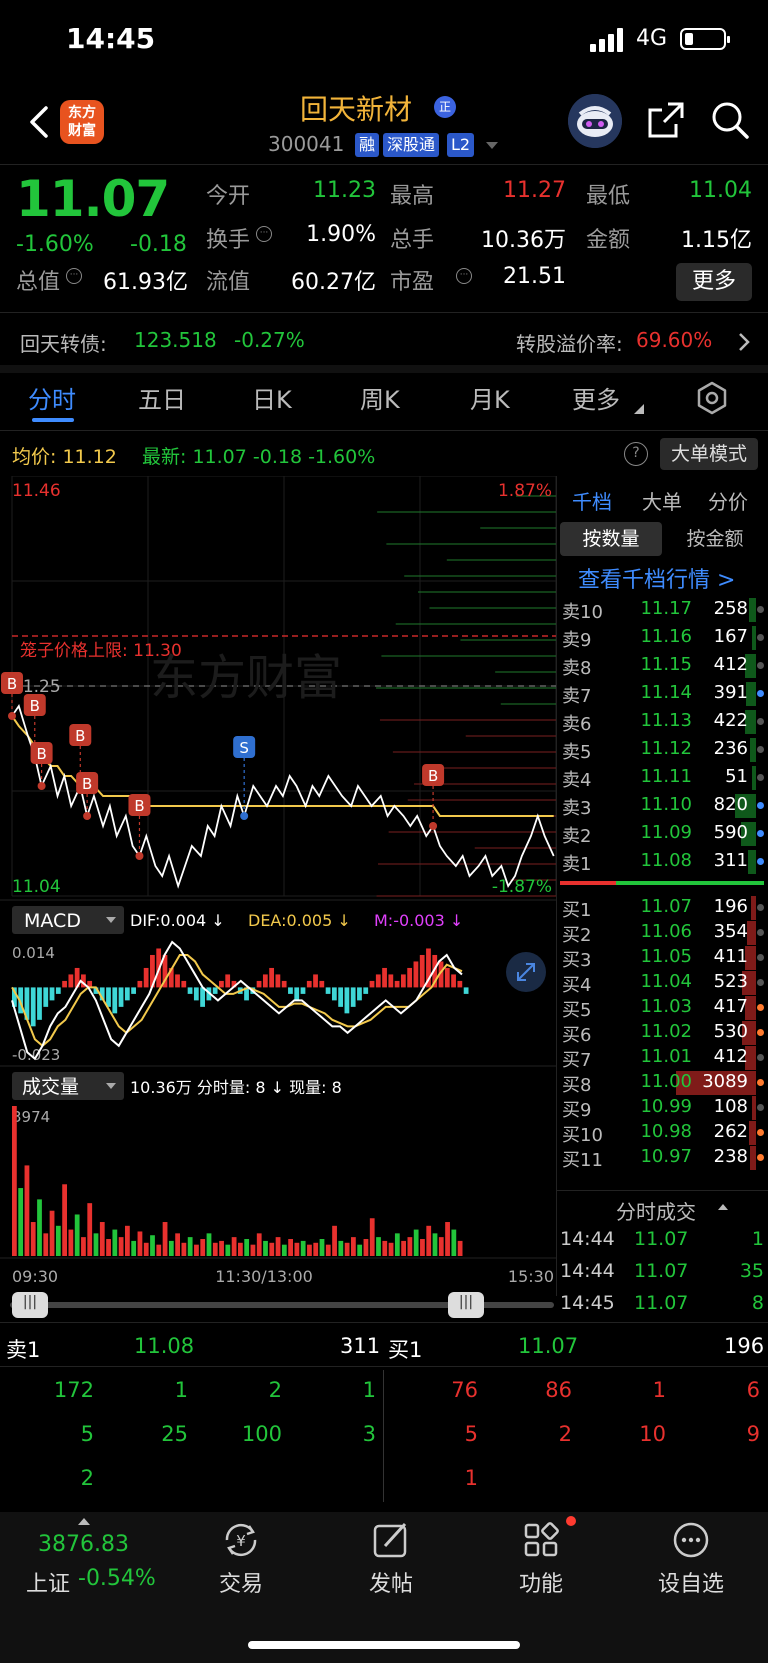 The height and width of the screenshot is (1663, 768). Describe the element at coordinates (541, 1539) in the screenshot. I see `grid-icon` at that location.